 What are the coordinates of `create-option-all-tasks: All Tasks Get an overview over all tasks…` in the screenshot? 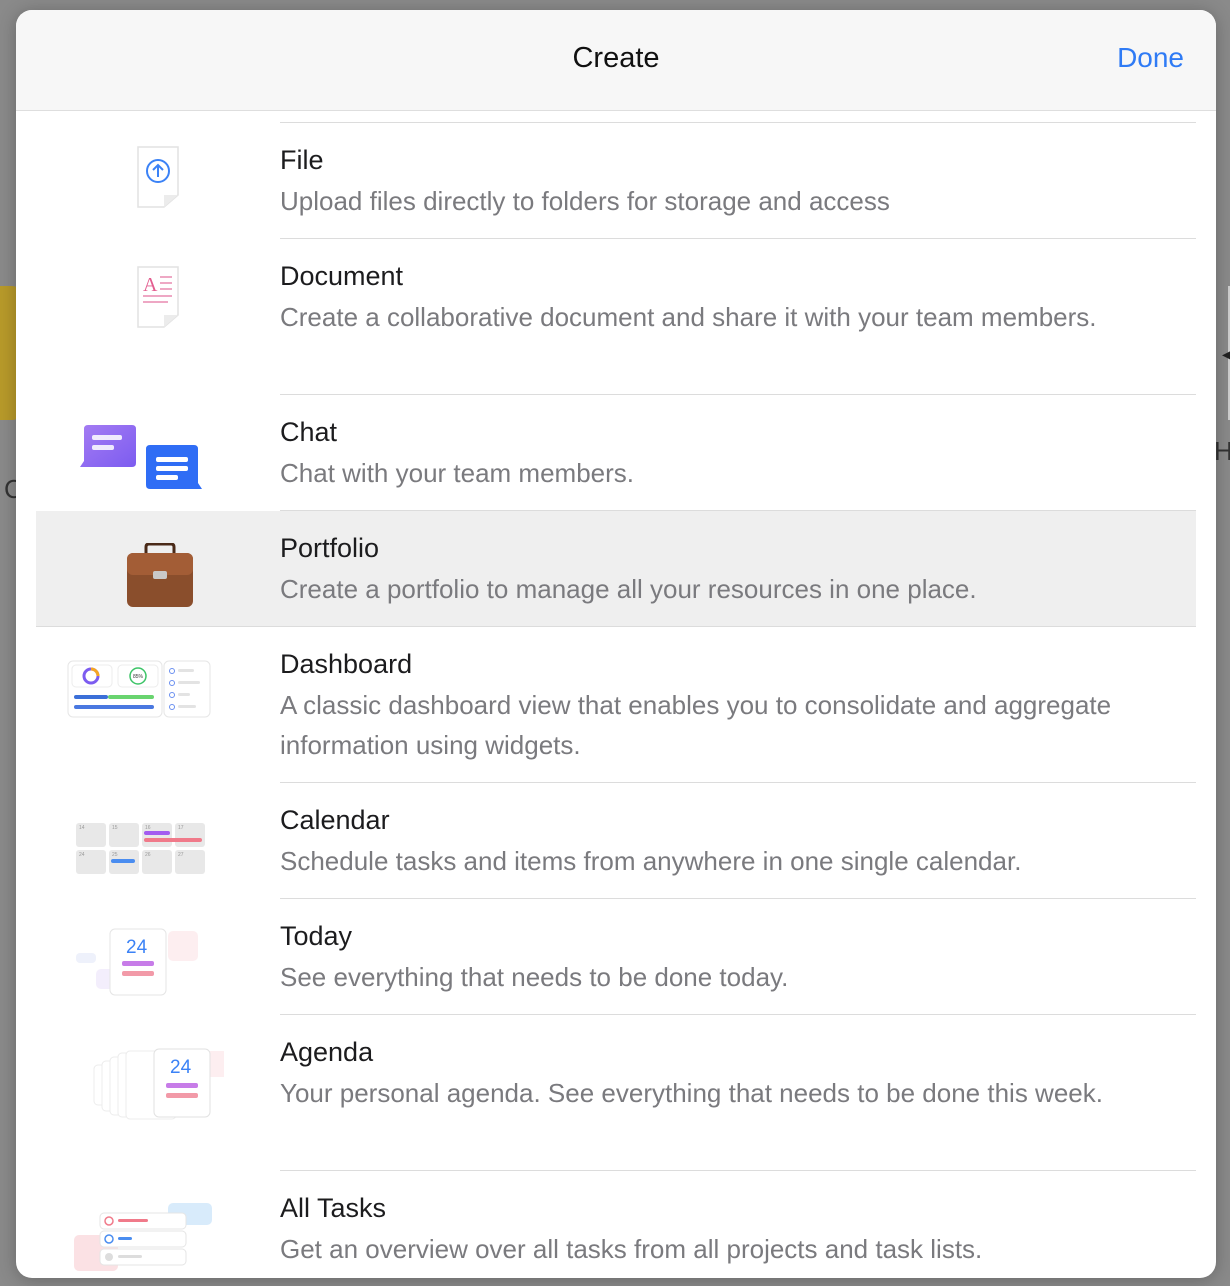 It's located at (616, 1224).